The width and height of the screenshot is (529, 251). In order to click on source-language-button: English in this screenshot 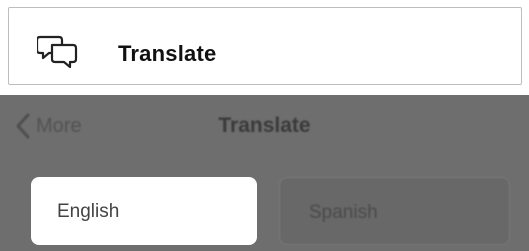, I will do `click(144, 211)`.